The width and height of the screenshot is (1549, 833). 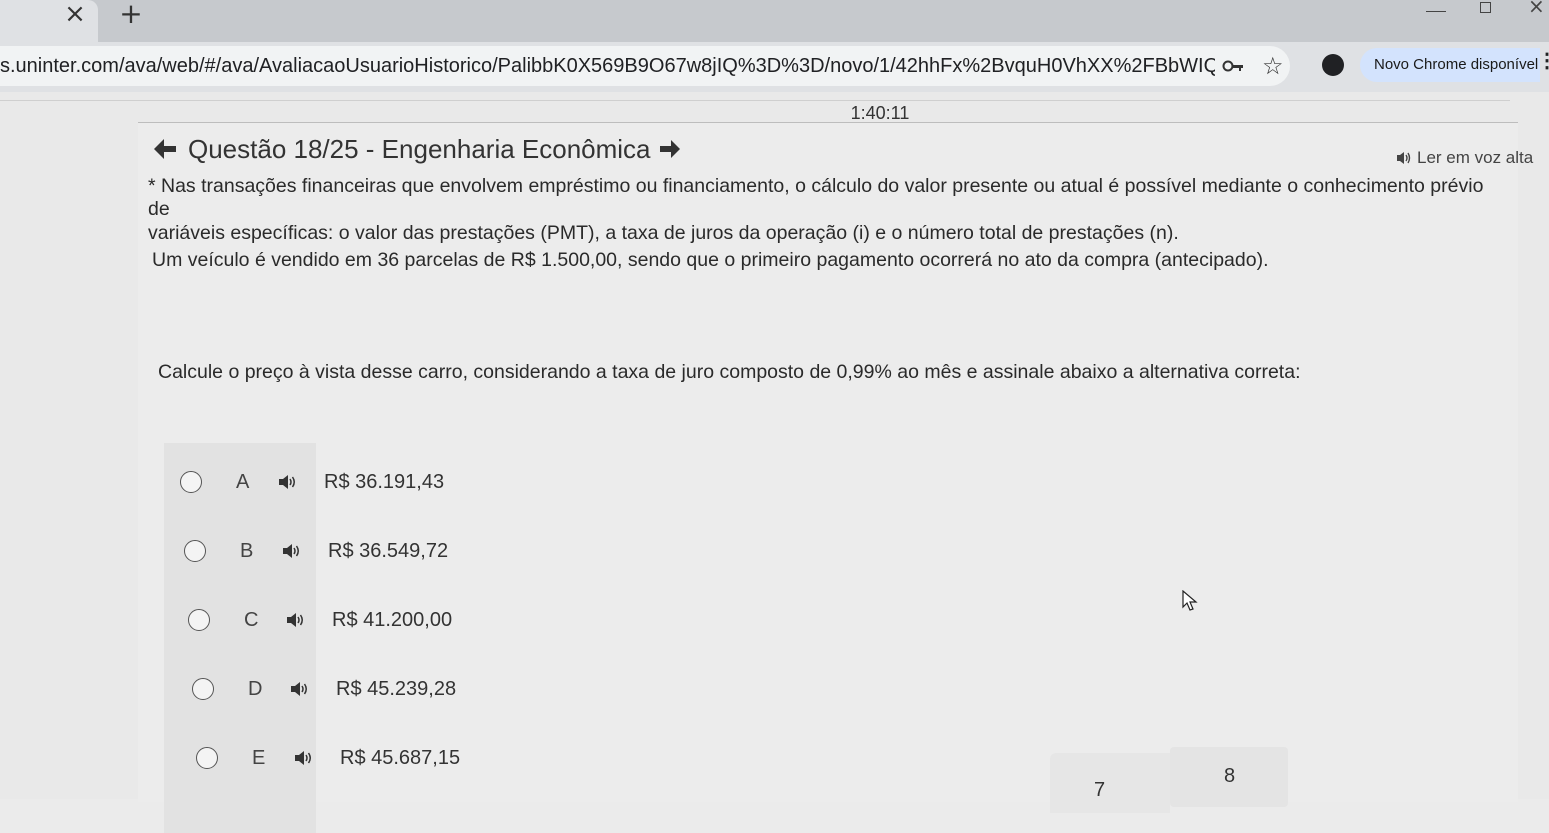 I want to click on option-letter: B, so click(x=247, y=550).